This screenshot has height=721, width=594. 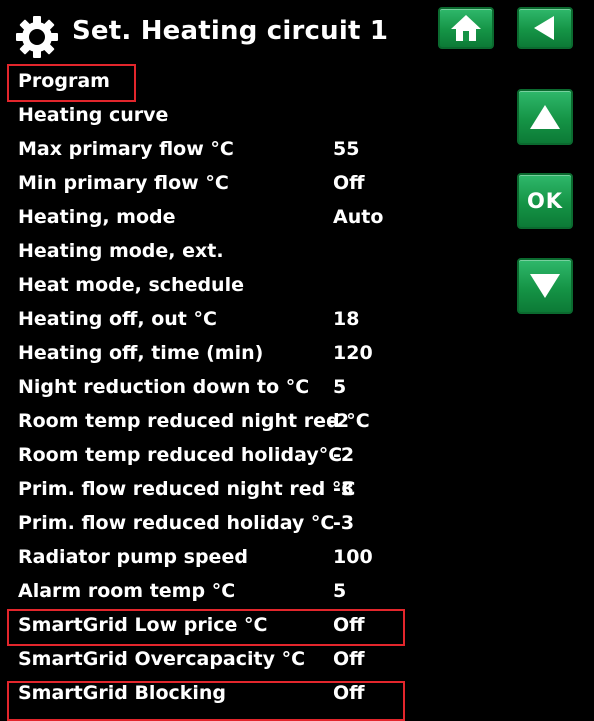 I want to click on menu-item-prim-flow-night-red: Prim. flow reduced night red °C -3, so click(x=250, y=489).